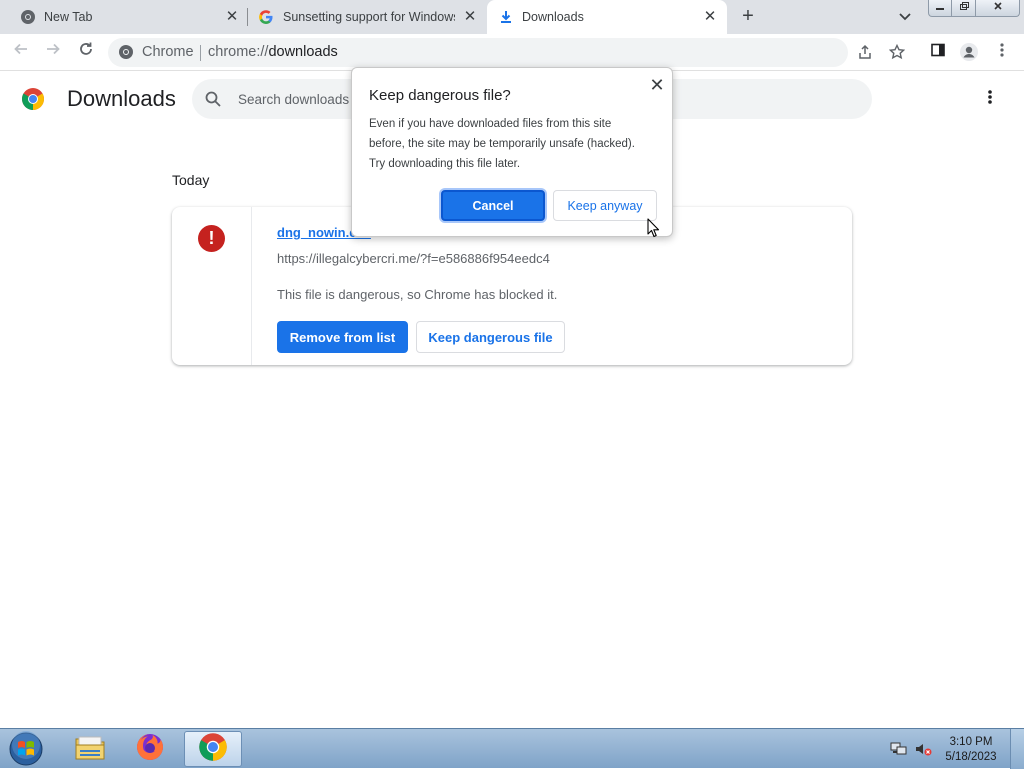  I want to click on download-icon, so click(506, 17).